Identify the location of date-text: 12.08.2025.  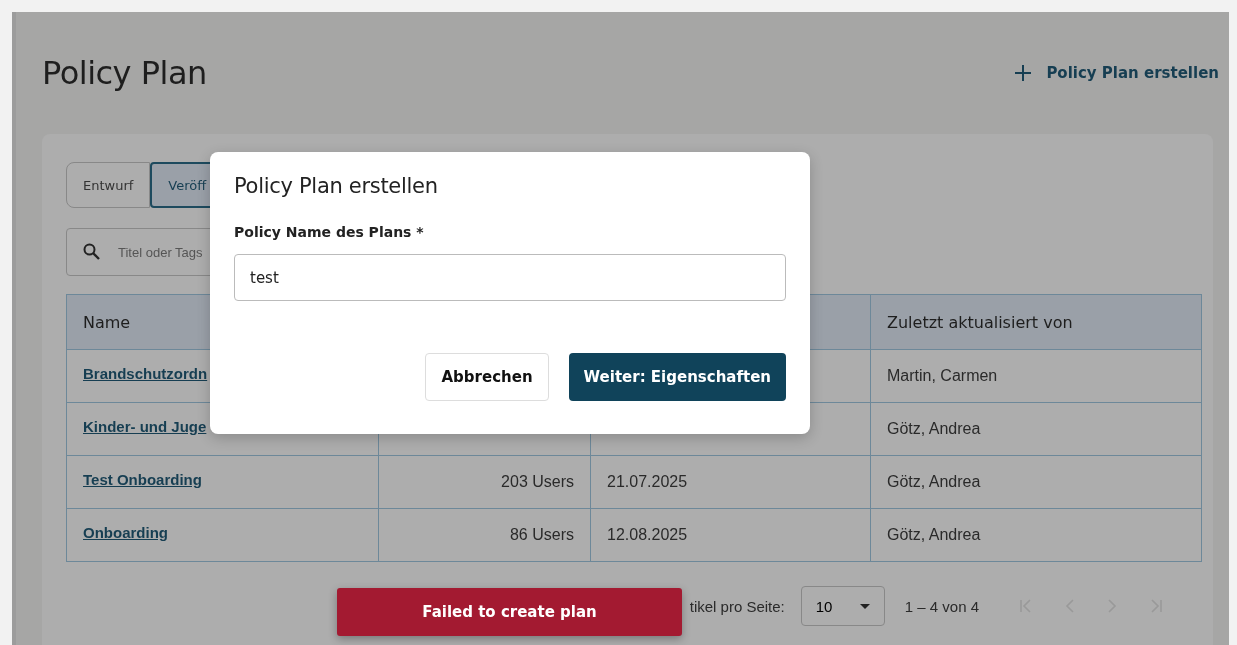
(647, 535).